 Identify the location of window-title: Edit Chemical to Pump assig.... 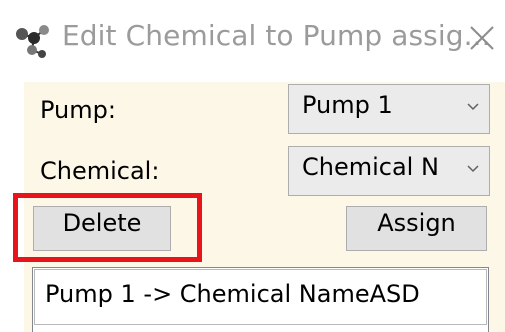
(276, 35).